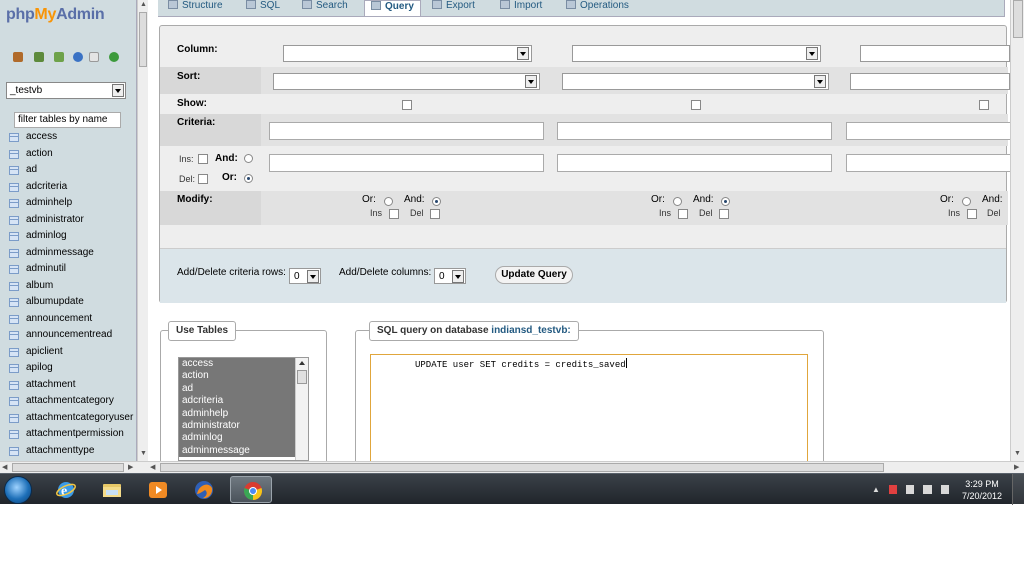  I want to click on query-window-icon, so click(59, 57).